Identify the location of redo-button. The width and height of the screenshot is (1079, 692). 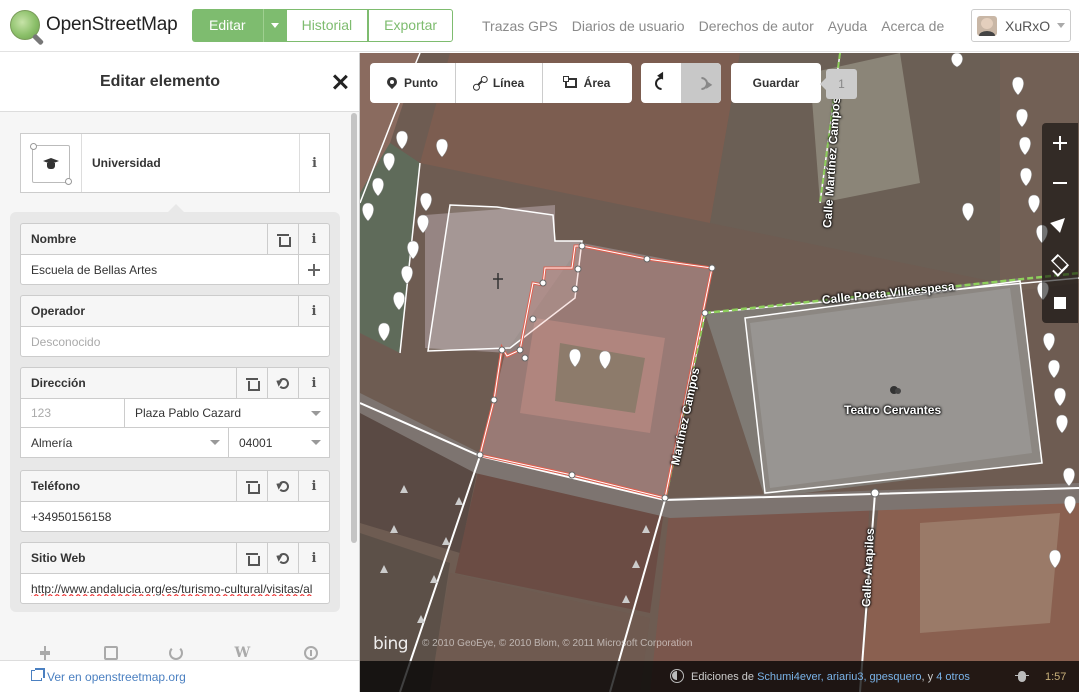
(701, 83).